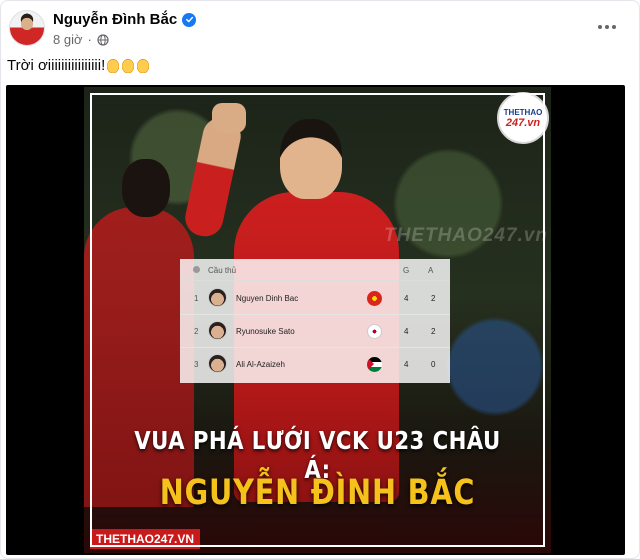 The height and width of the screenshot is (559, 640). What do you see at coordinates (267, 298) in the screenshot?
I see `row-player-name: Nguyen Dinh Bac` at bounding box center [267, 298].